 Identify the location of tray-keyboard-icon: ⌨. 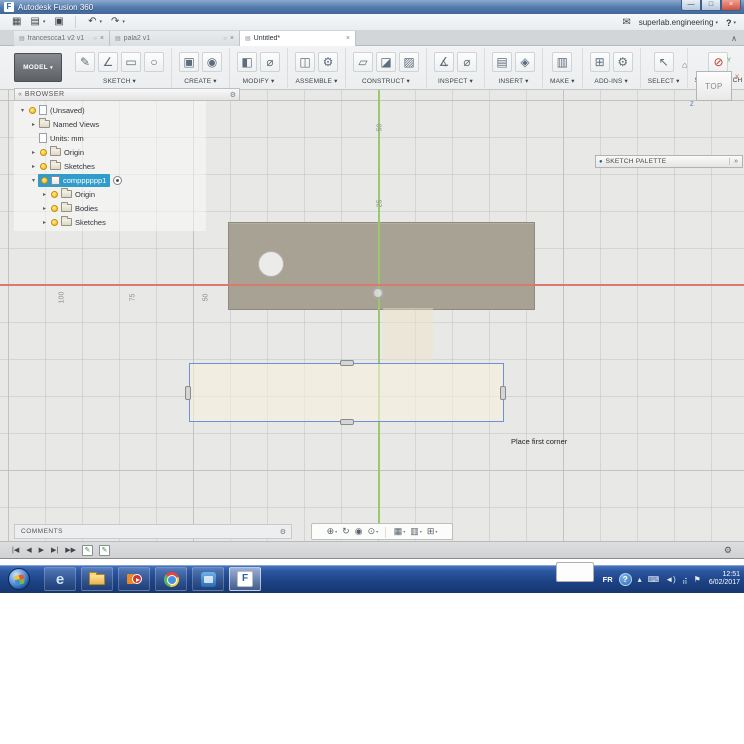
(654, 579).